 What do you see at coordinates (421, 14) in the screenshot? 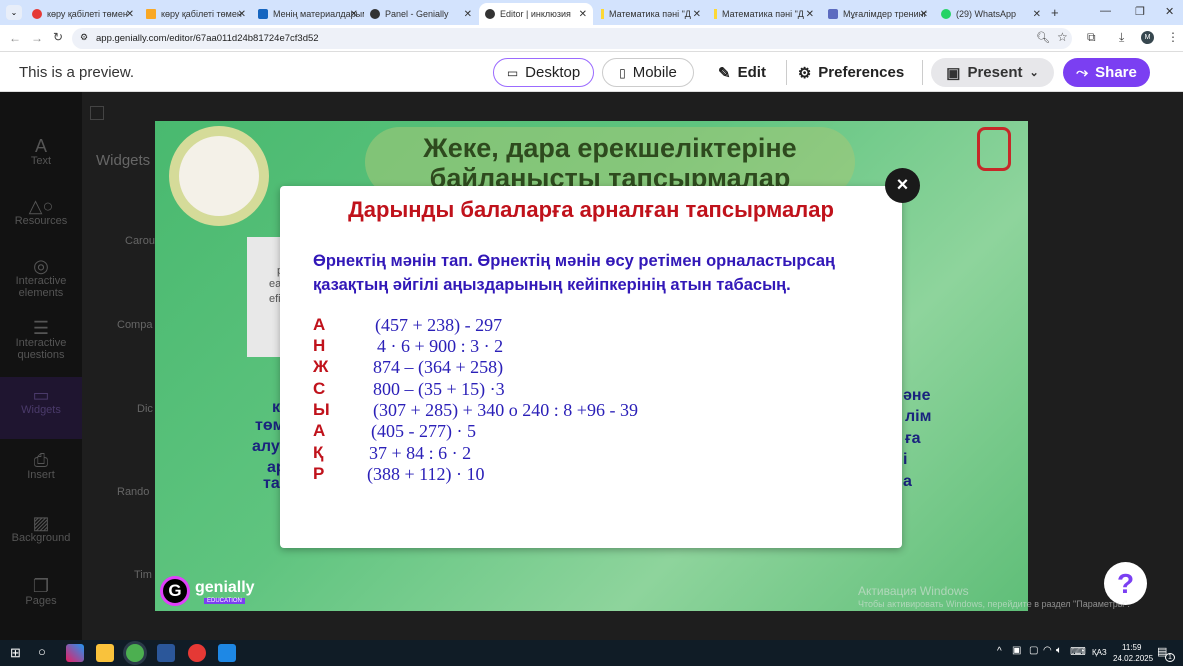
I see `browser-tab: Panel - Genially ✕` at bounding box center [421, 14].